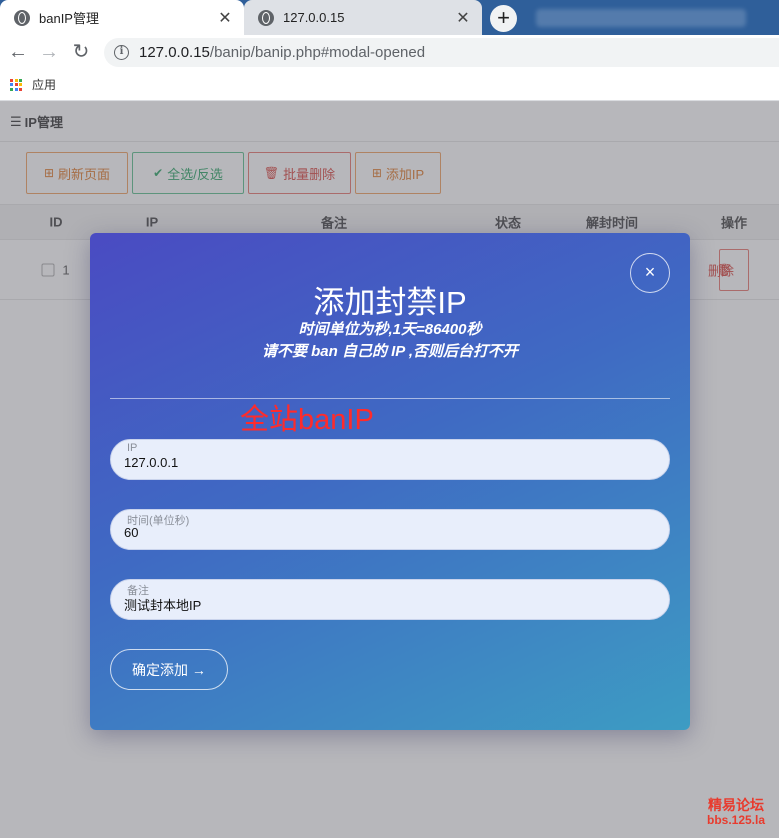 Image resolution: width=779 pixels, height=838 pixels. I want to click on info-icon: i, so click(121, 52).